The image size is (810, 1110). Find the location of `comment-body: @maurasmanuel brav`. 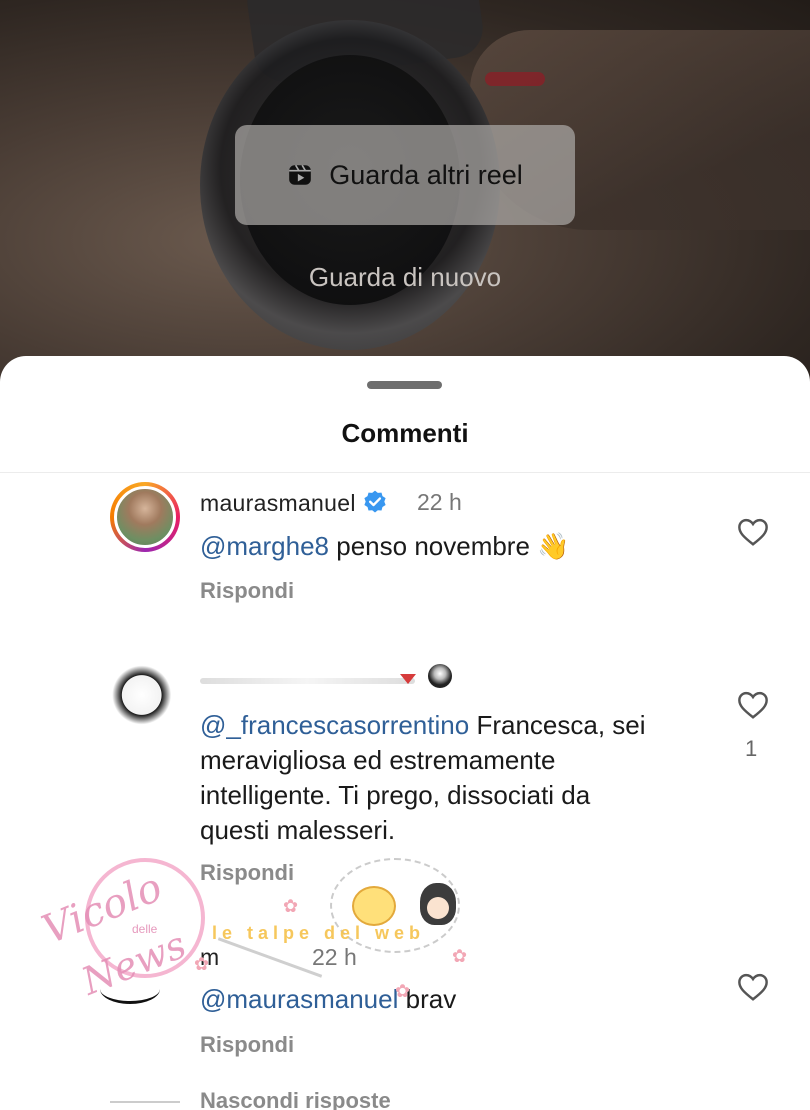

comment-body: @maurasmanuel brav is located at coordinates (328, 999).